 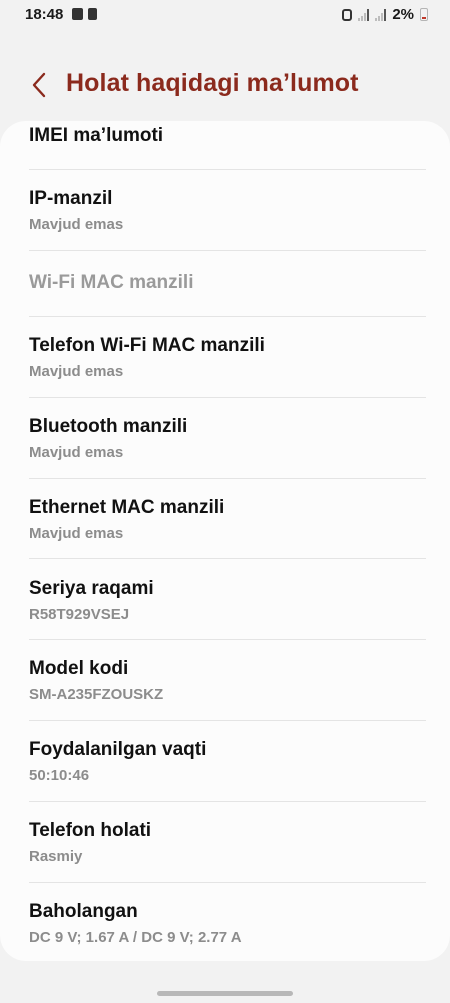 What do you see at coordinates (56, 856) in the screenshot?
I see `item-value: Rasmiy` at bounding box center [56, 856].